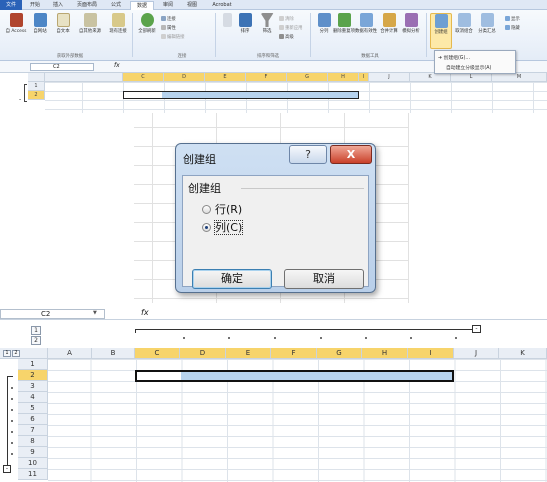 This screenshot has height=482, width=547. Describe the element at coordinates (168, 5) in the screenshot. I see `tab-review: 审阅` at that location.